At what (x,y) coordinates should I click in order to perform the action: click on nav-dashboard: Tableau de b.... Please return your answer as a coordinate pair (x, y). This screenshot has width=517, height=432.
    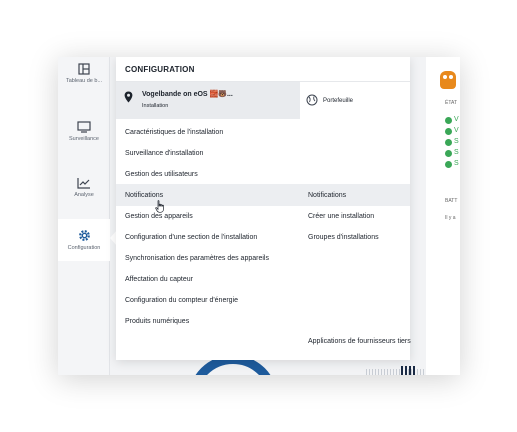
    Looking at the image, I should click on (84, 83).